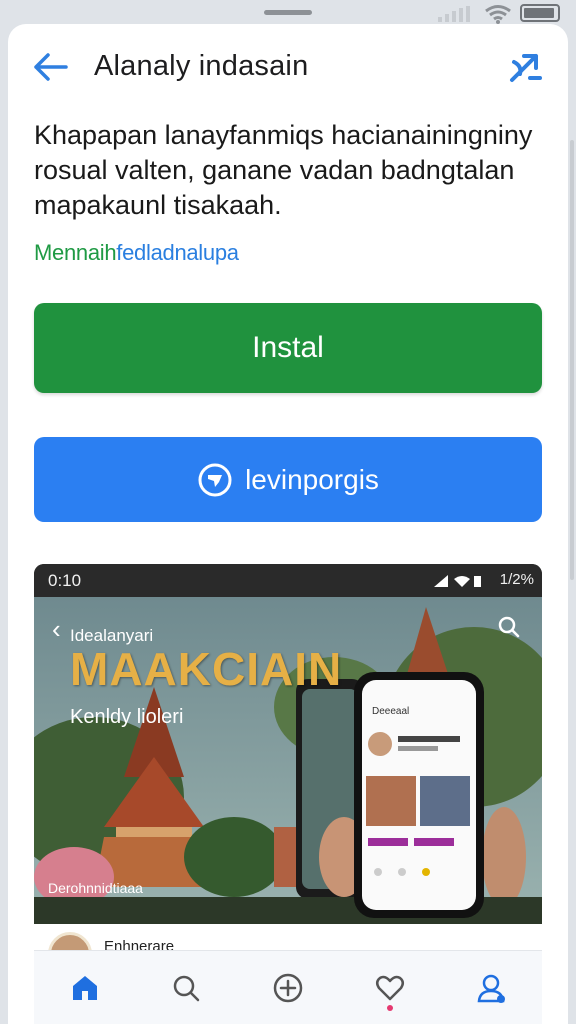  I want to click on preview-phone-mockup: Deeeaal, so click(419, 795).